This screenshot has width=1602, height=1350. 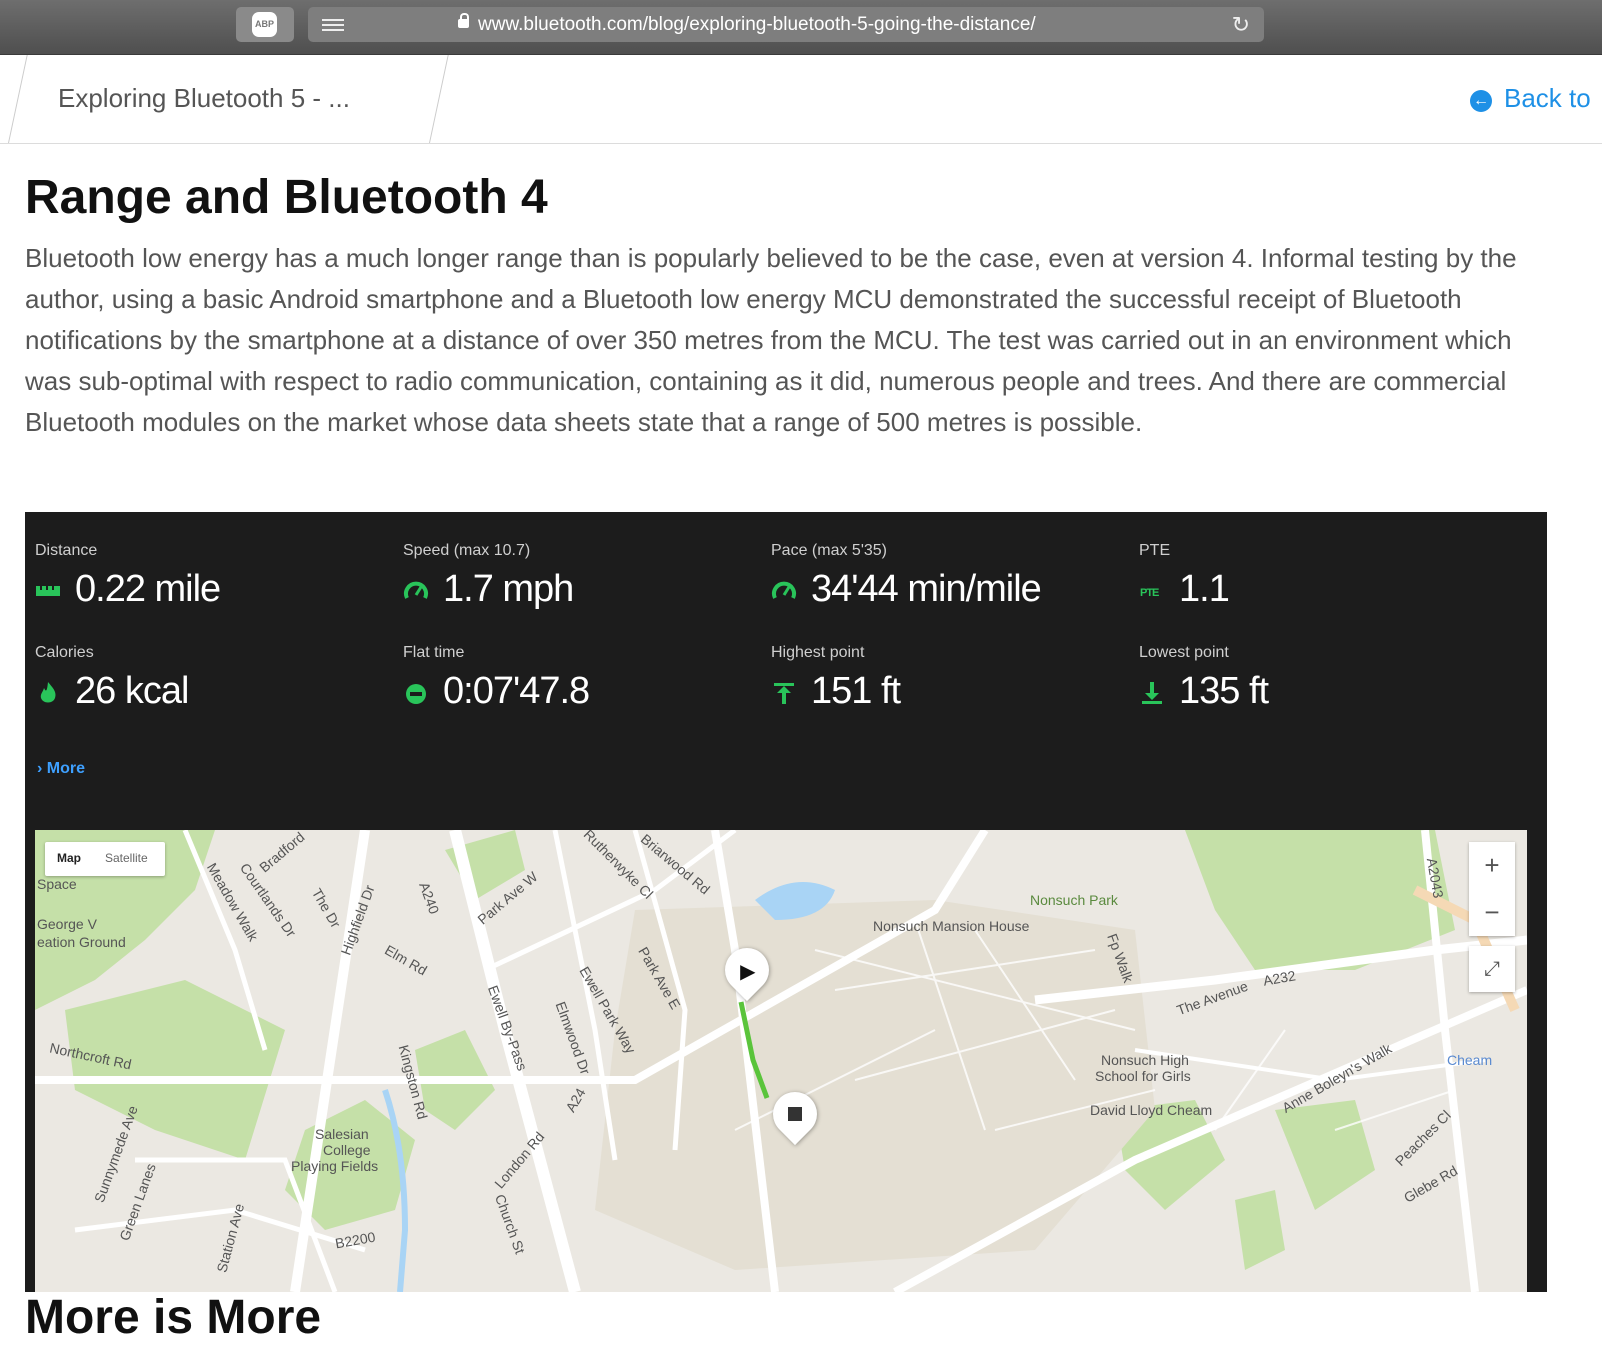 I want to click on stat-pace: Pace (max 5'35) 34'44 min/mile, so click(x=951, y=576).